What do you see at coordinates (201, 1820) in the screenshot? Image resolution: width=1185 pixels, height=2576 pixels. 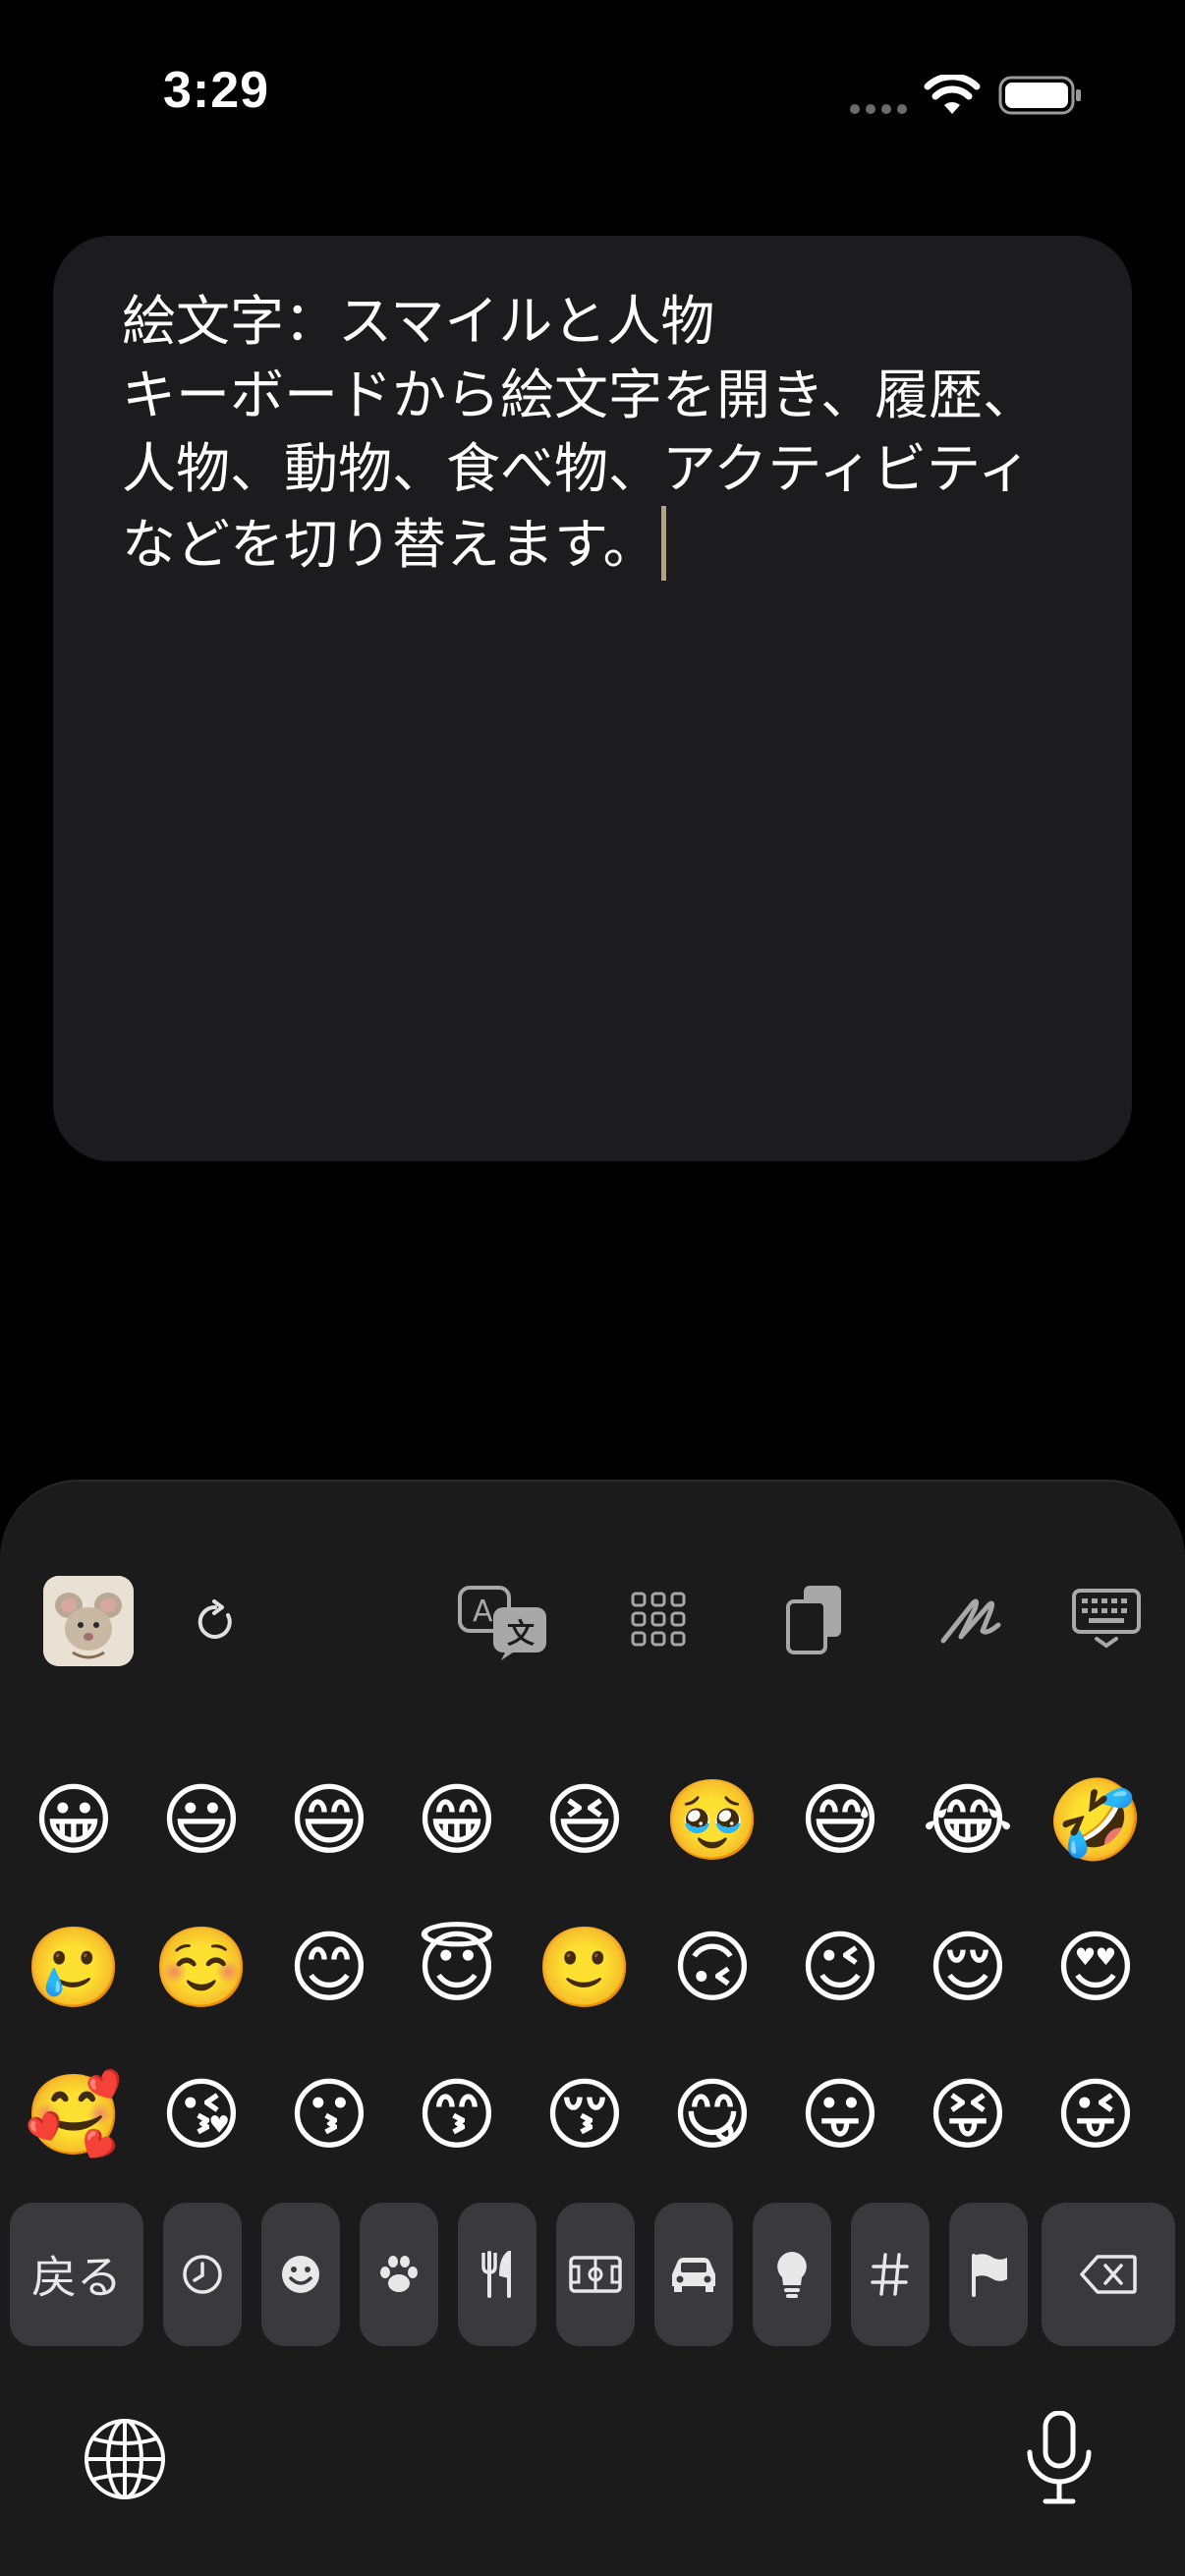 I see `emoji-key: 😃` at bounding box center [201, 1820].